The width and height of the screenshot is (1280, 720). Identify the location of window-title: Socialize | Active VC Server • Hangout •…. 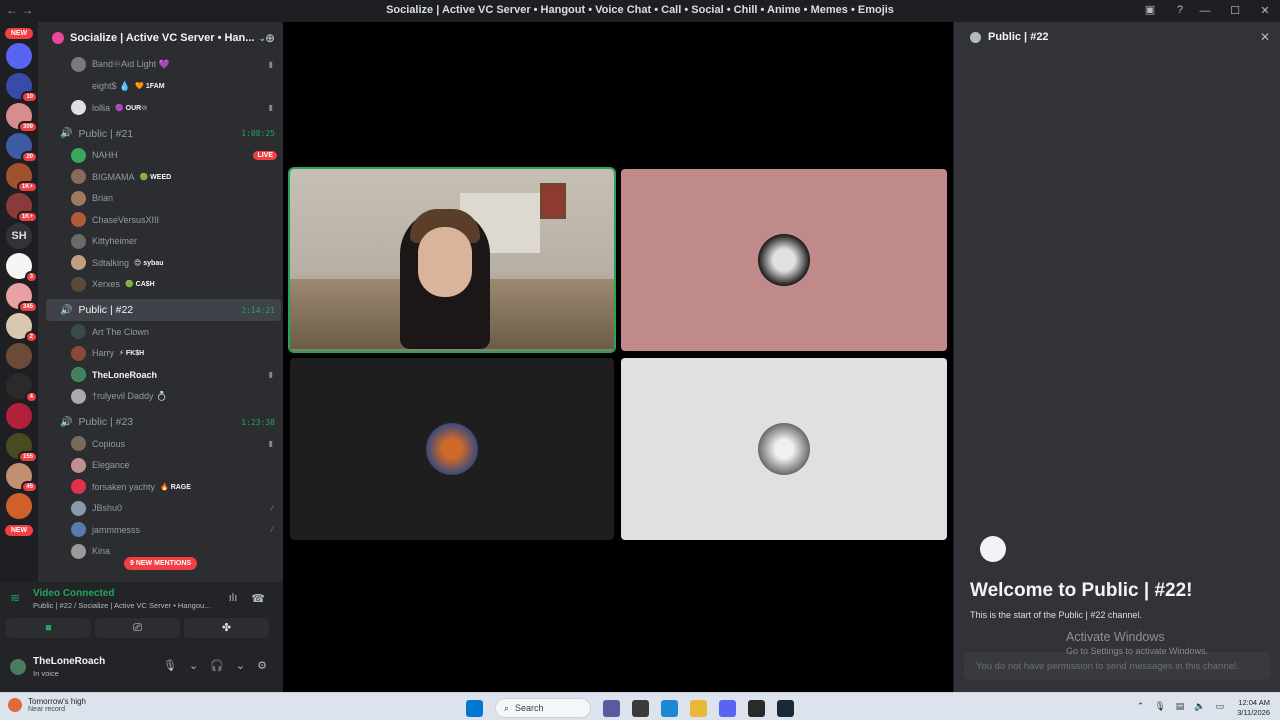
(640, 10).